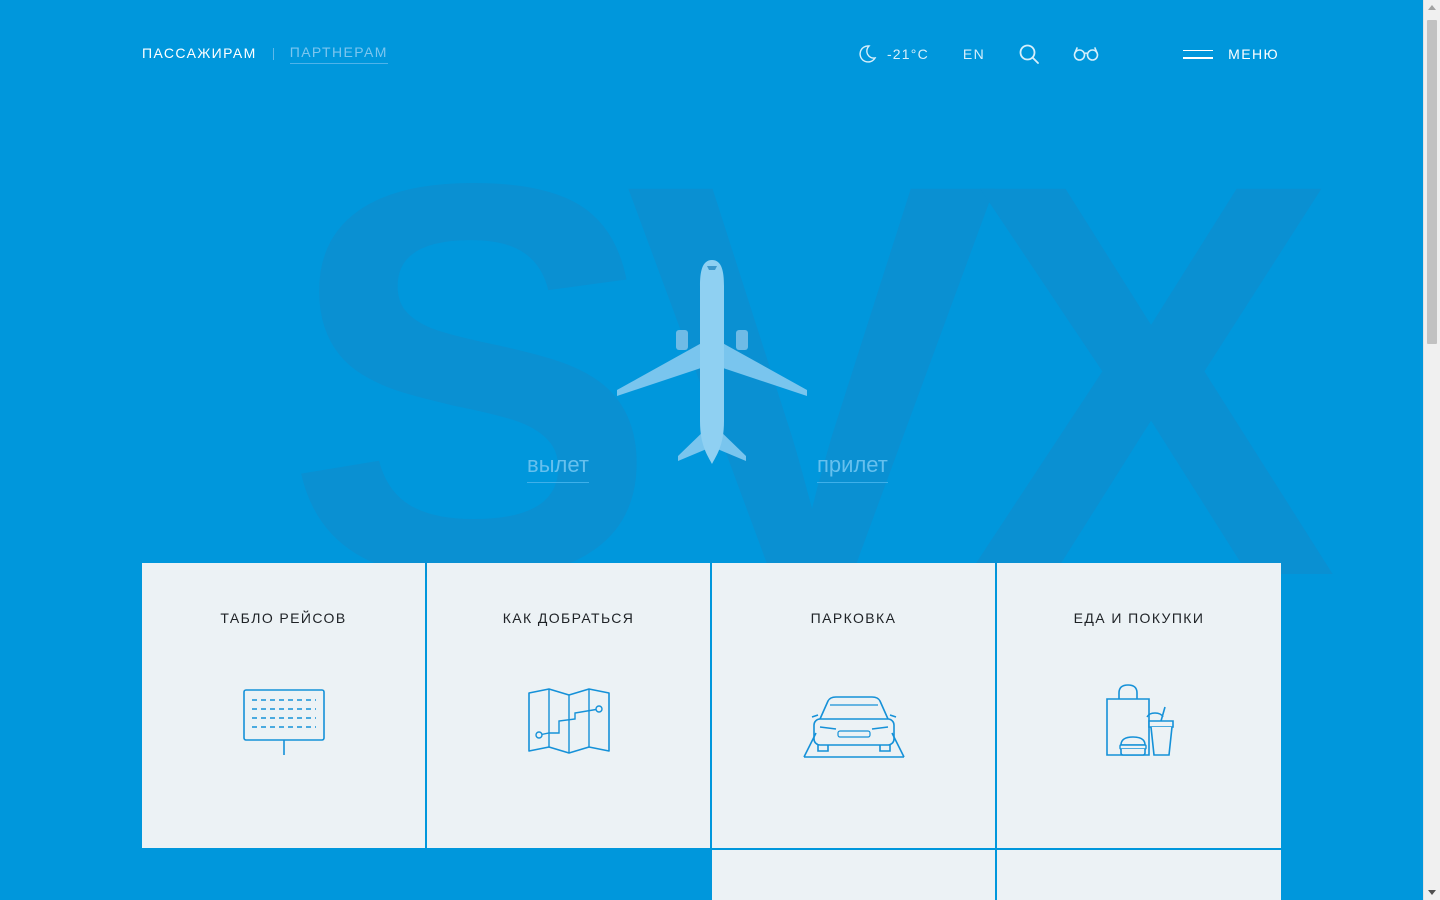 The width and height of the screenshot is (1440, 900). What do you see at coordinates (868, 54) in the screenshot?
I see `moon-icon` at bounding box center [868, 54].